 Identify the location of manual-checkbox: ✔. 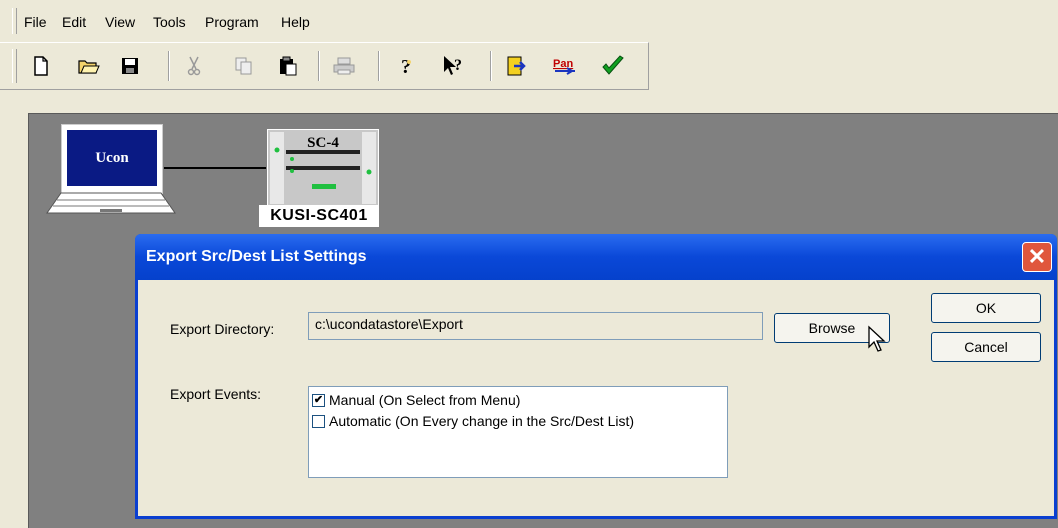
(318, 400).